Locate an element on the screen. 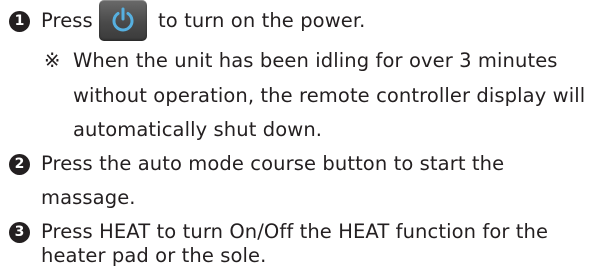  step-number-3: 3 is located at coordinates (19, 232).